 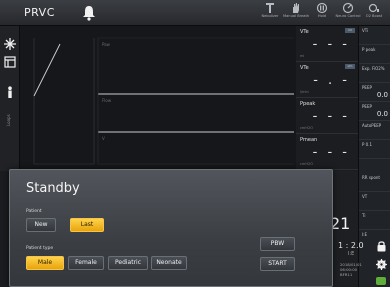 What do you see at coordinates (41, 225) in the screenshot?
I see `new-patient-button: New` at bounding box center [41, 225].